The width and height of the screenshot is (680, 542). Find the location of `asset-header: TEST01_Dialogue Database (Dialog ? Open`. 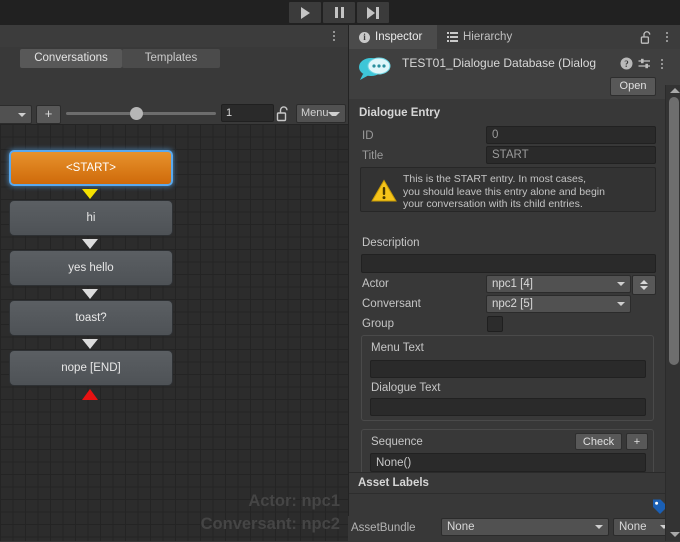

asset-header: TEST01_Dialogue Database (Dialog ? Open is located at coordinates (514, 74).